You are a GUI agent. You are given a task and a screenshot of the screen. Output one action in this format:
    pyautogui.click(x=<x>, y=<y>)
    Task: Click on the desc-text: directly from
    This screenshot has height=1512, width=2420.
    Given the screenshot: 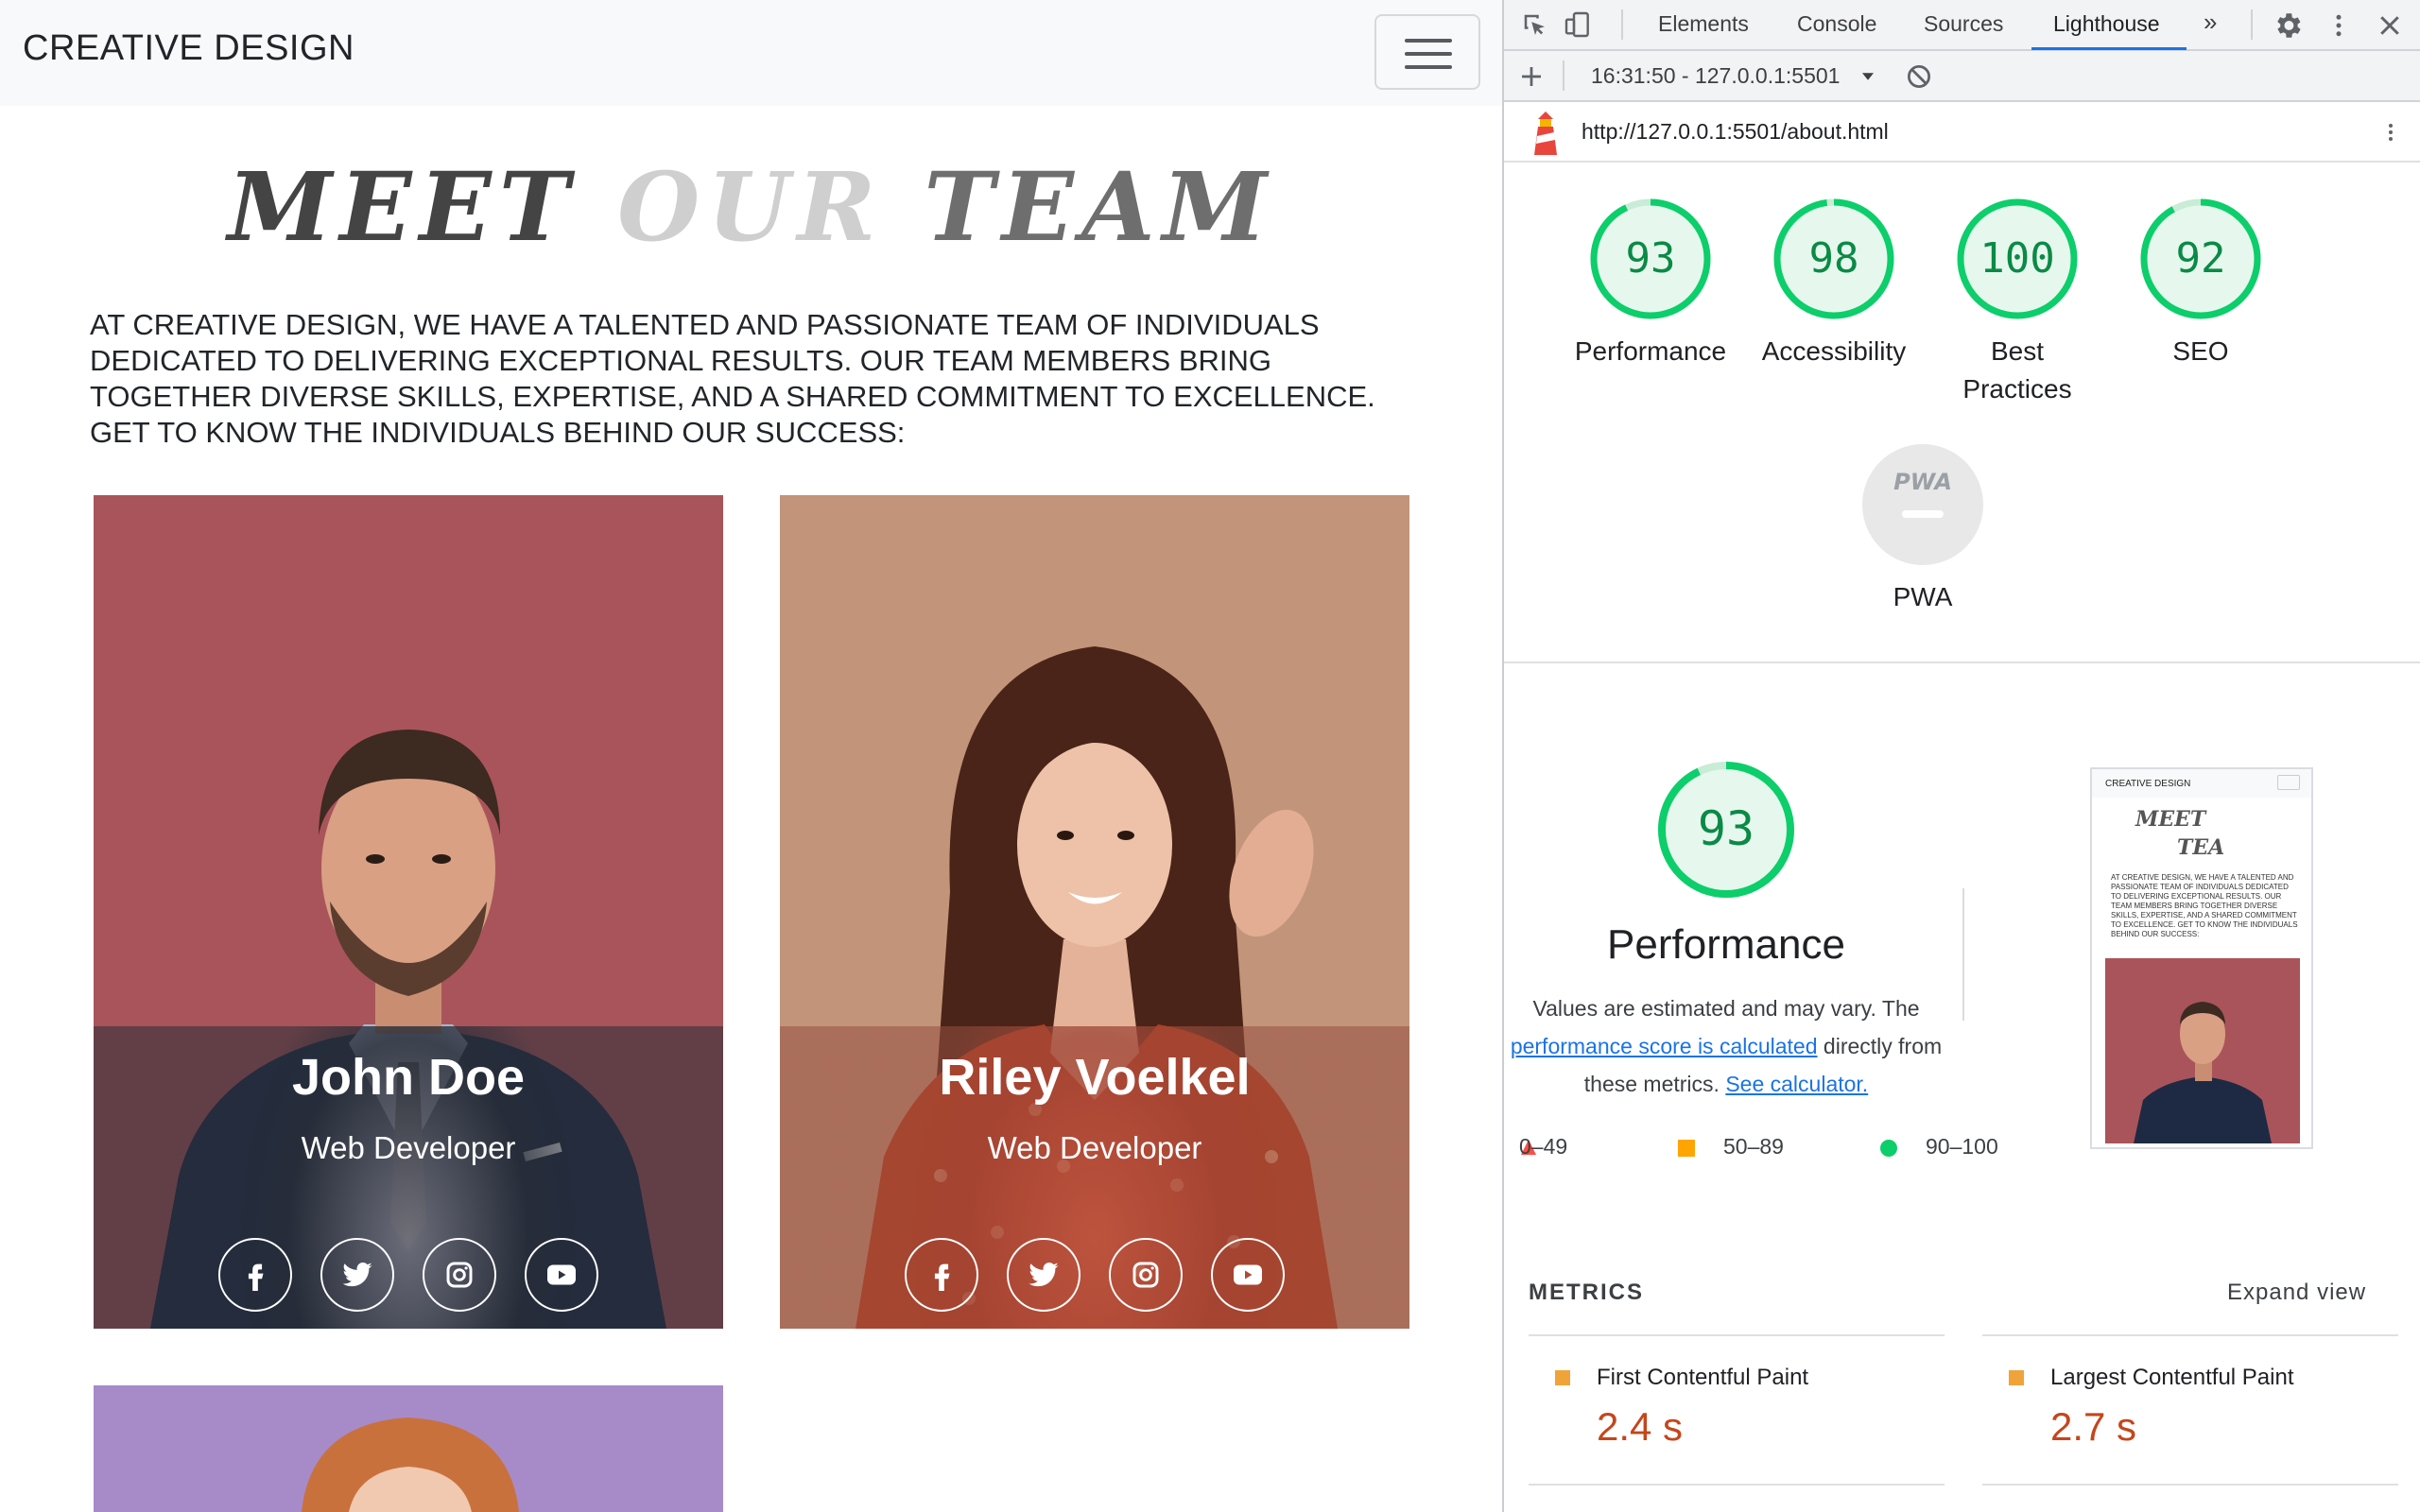 What is the action you would take?
    pyautogui.click(x=1883, y=1046)
    